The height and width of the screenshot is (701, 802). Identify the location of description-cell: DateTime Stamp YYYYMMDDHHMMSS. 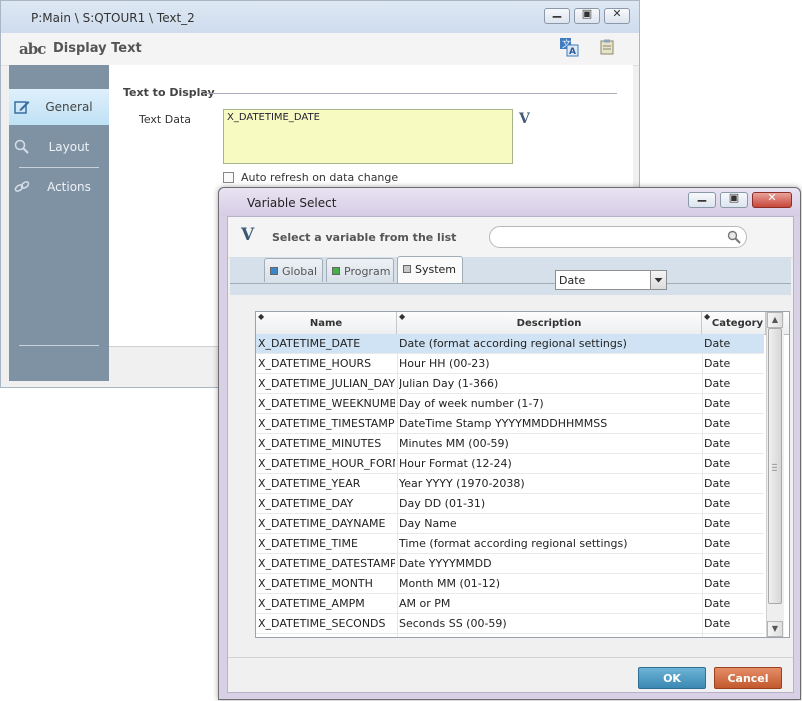
(503, 423).